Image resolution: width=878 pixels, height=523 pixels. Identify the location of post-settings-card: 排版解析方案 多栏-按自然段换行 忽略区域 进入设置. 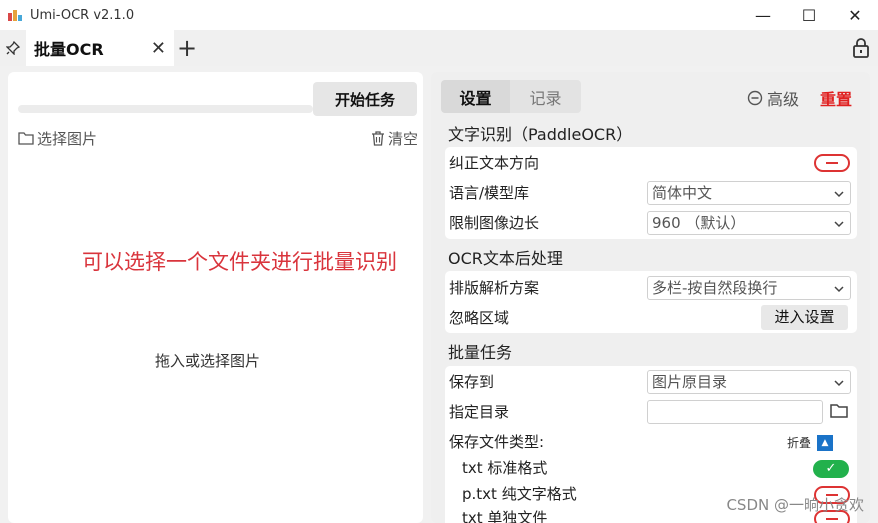
(651, 302).